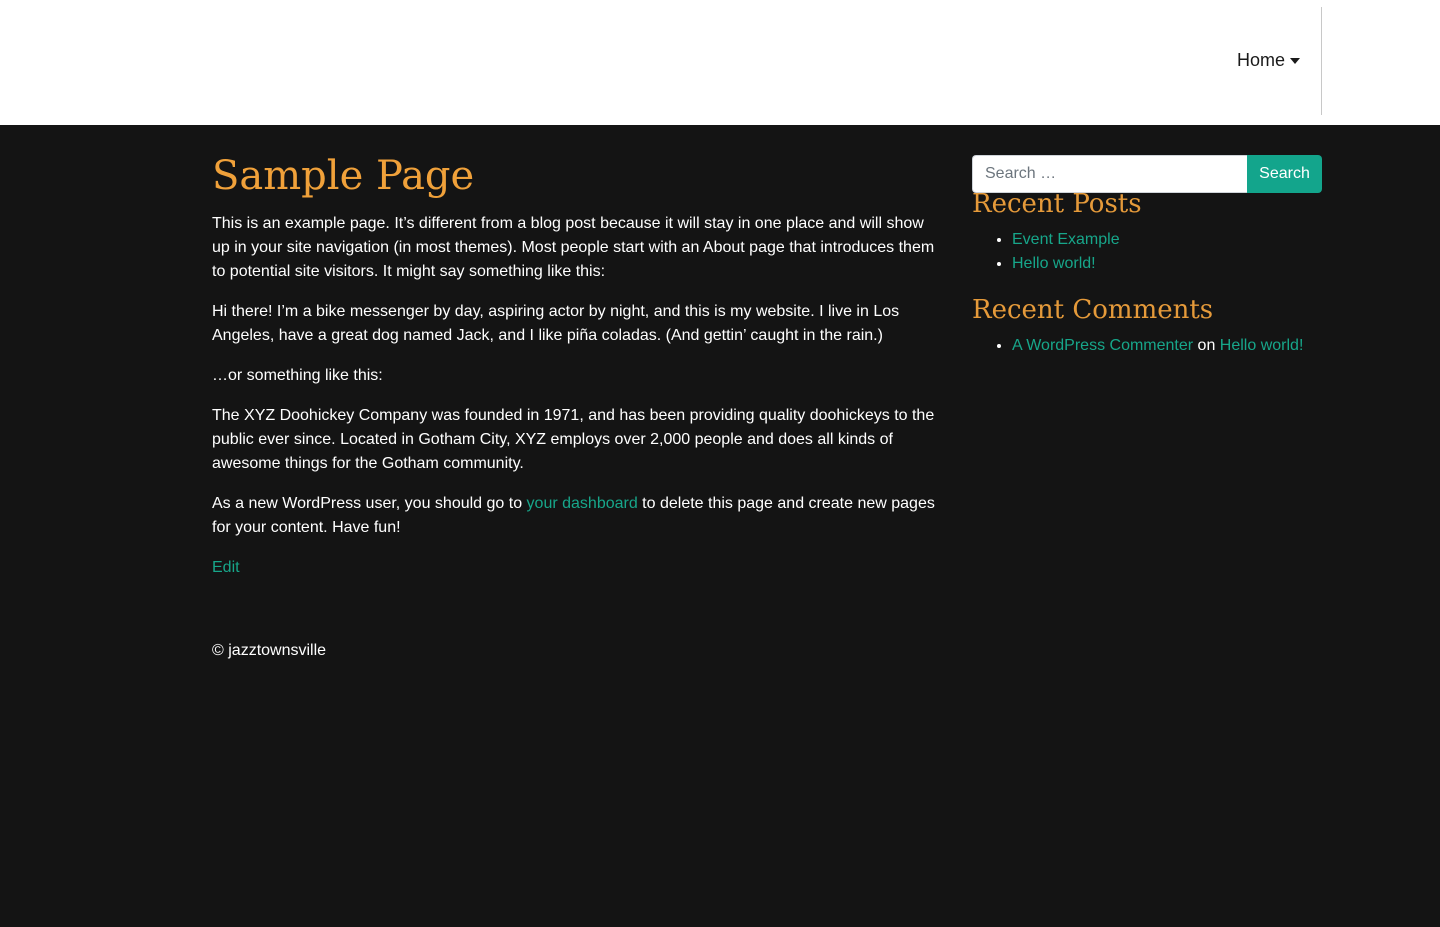  I want to click on list-item: A WordPress Commenter on Hello world!, so click(1167, 346).